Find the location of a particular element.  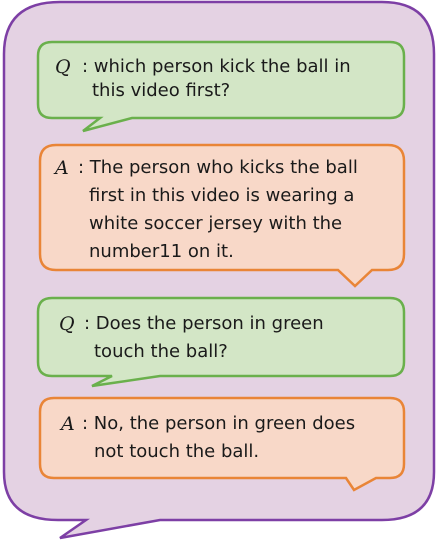

question-text-line: this video first? is located at coordinates (161, 90).